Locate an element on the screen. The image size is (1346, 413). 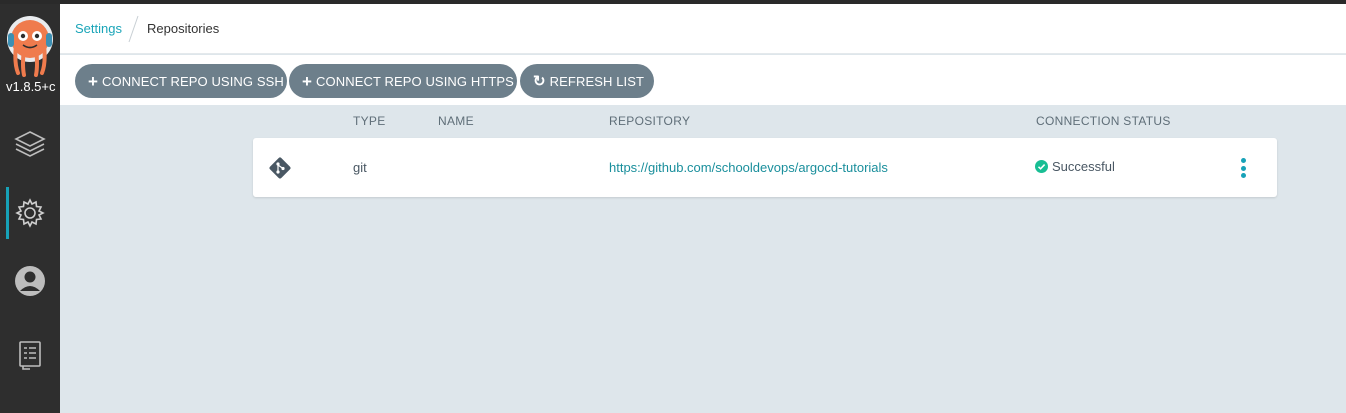
sidebar-item-settings is located at coordinates (30, 213).